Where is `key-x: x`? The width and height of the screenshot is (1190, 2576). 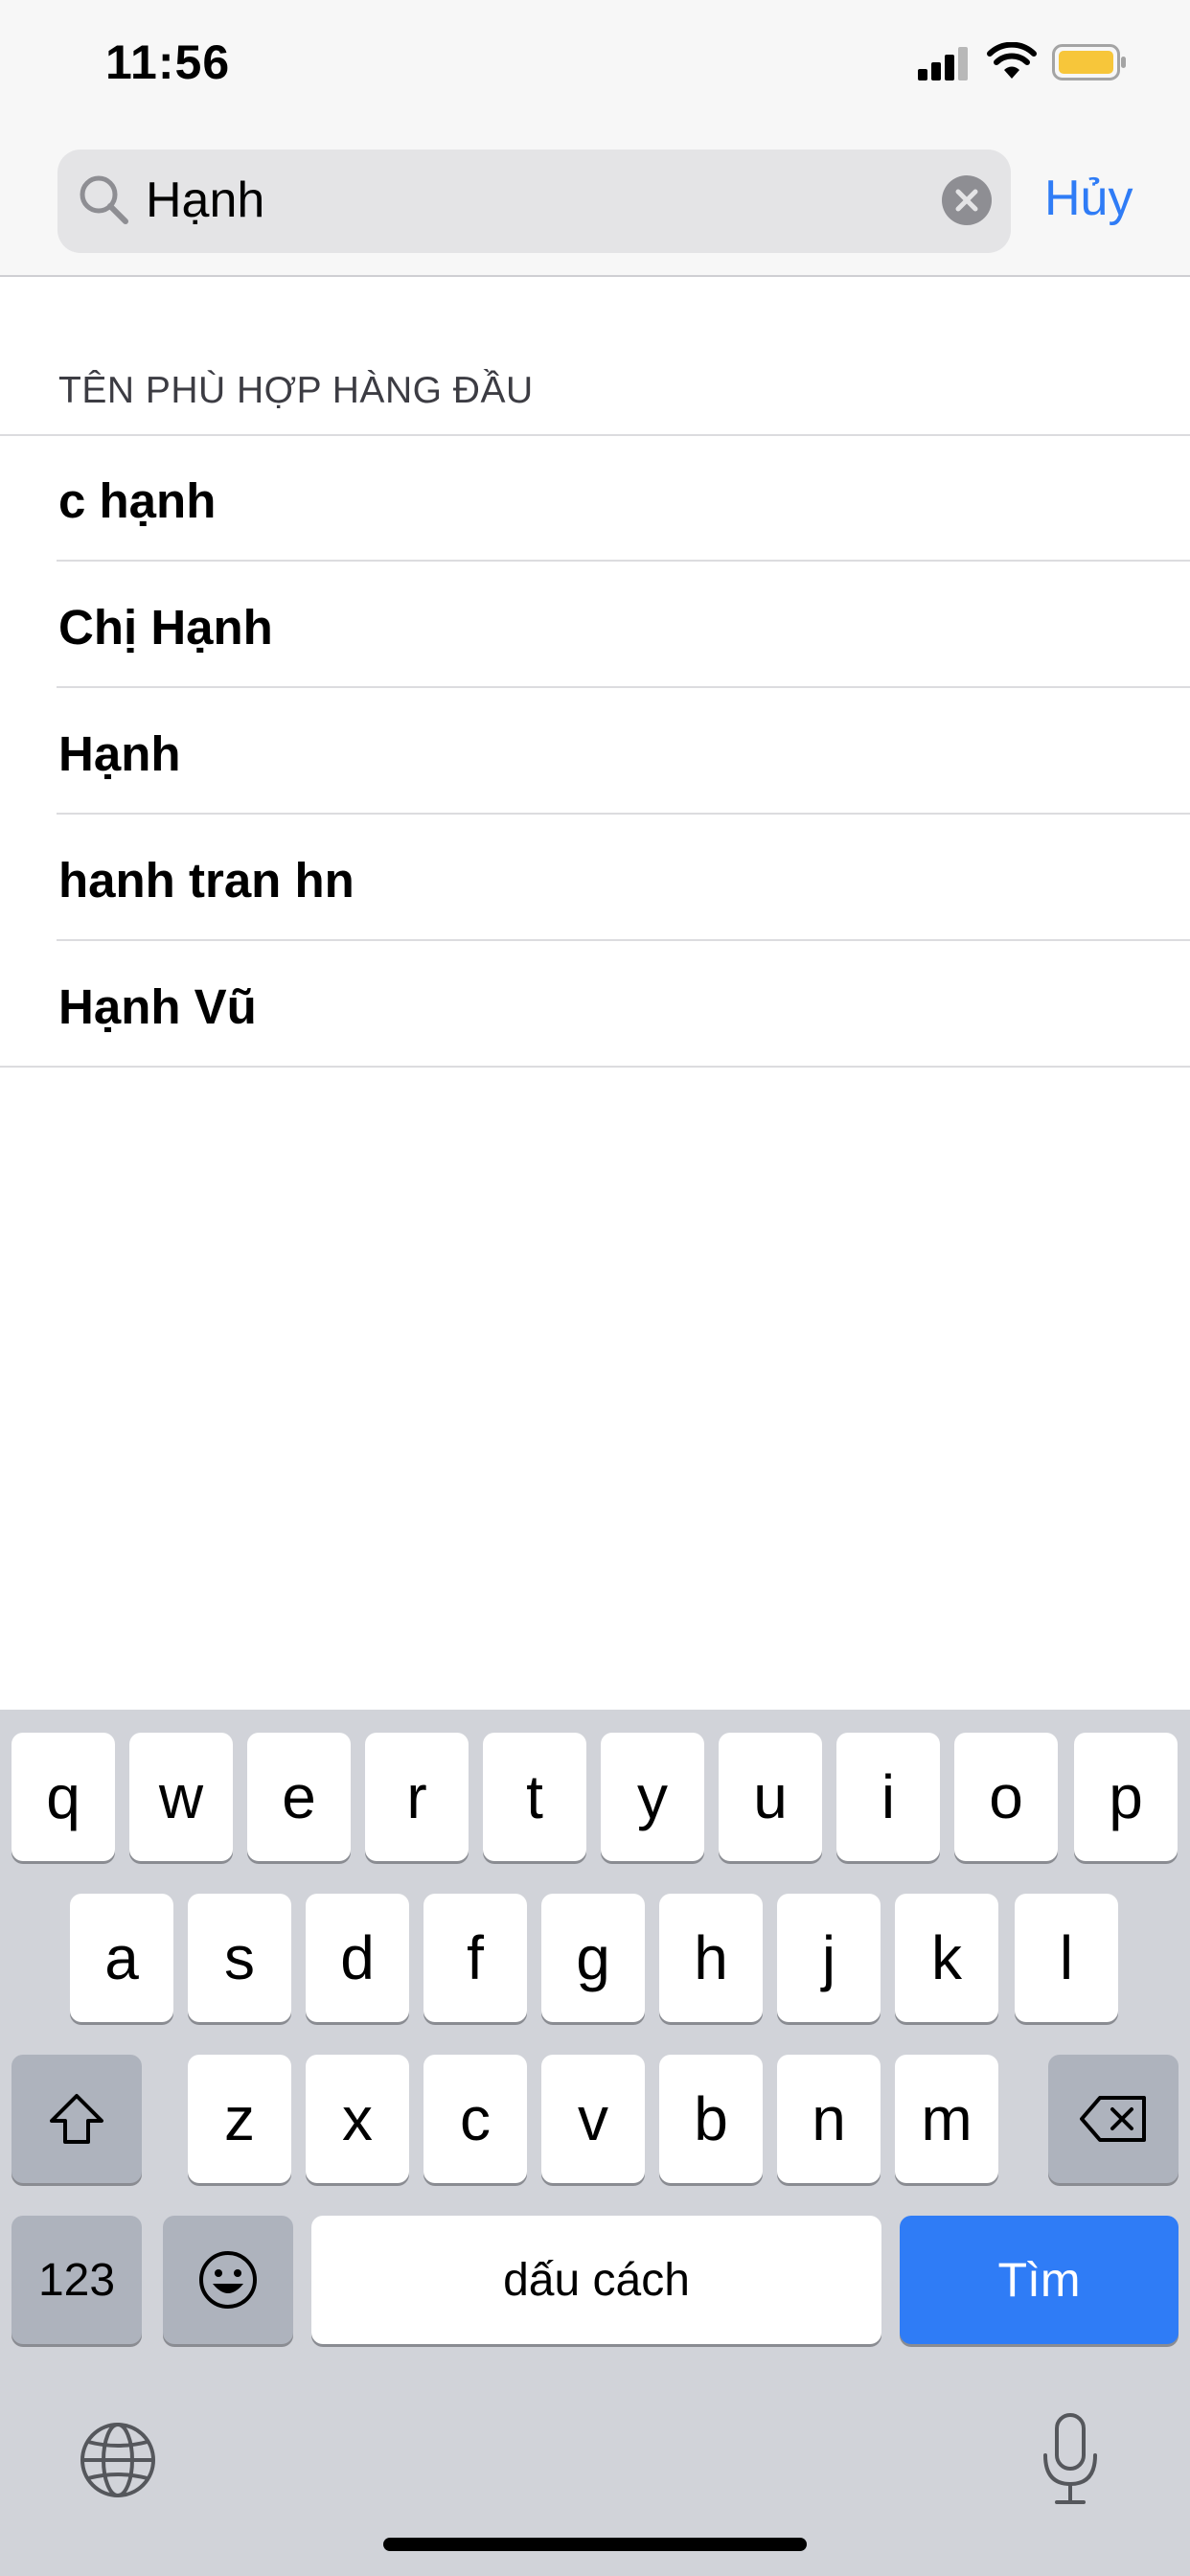 key-x: x is located at coordinates (358, 2119).